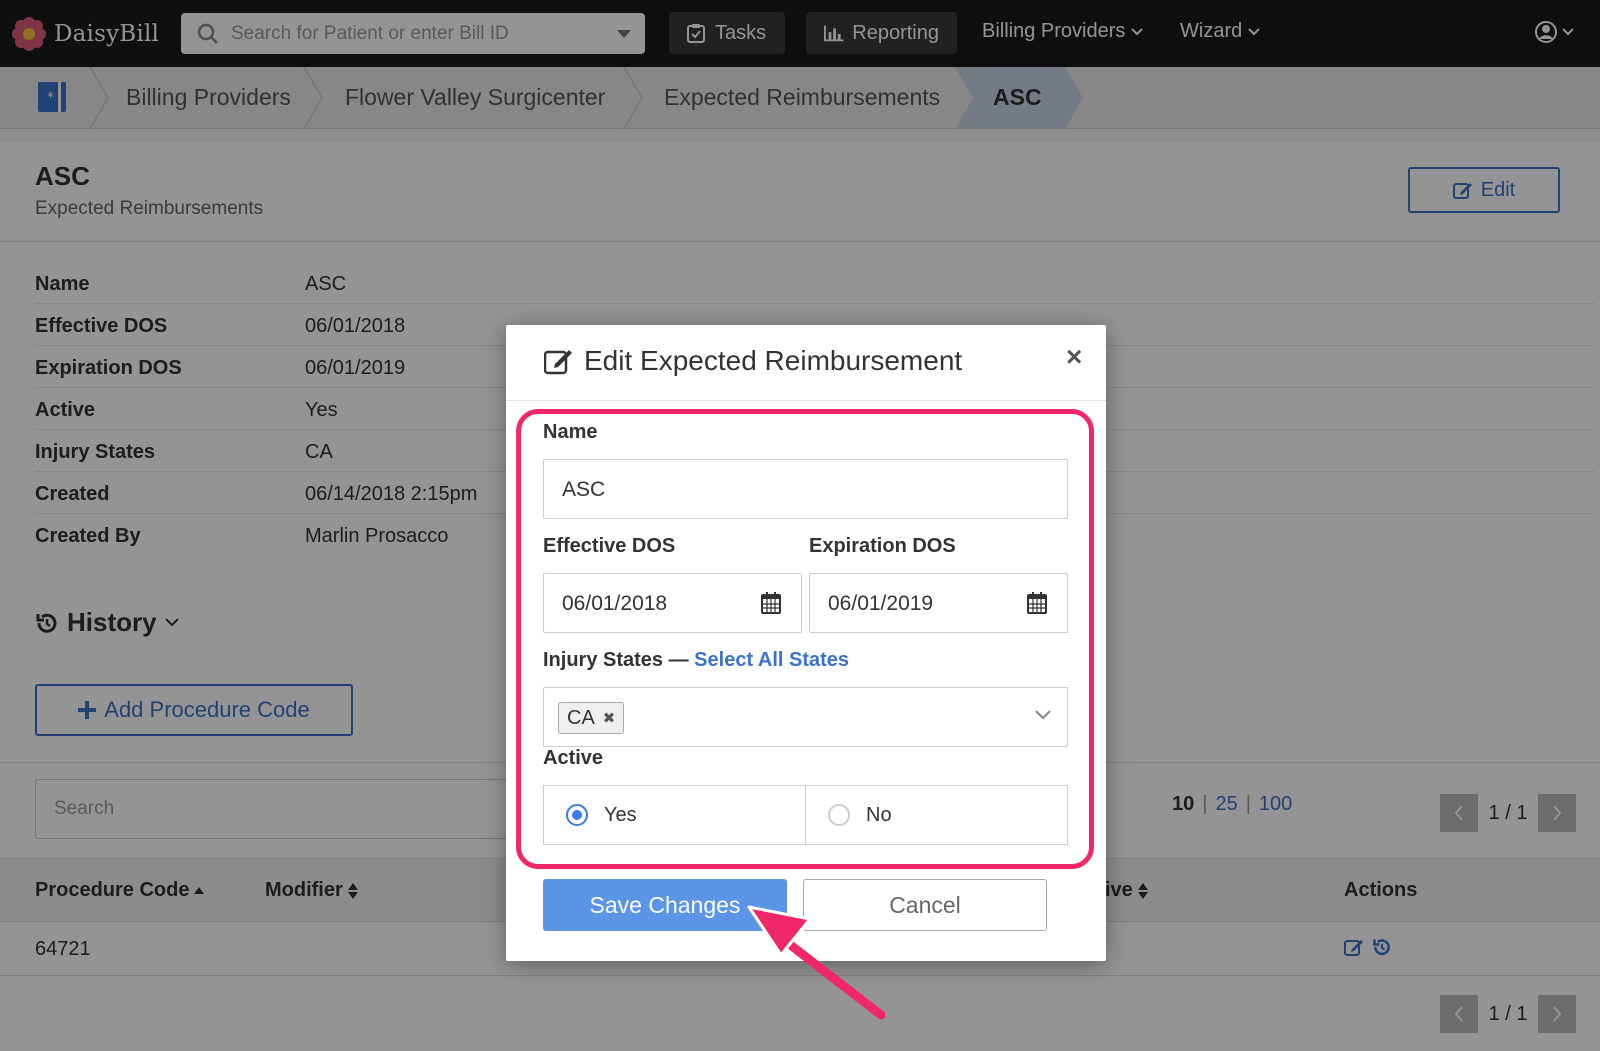 This screenshot has height=1051, width=1600. I want to click on radio-unselected-icon, so click(839, 815).